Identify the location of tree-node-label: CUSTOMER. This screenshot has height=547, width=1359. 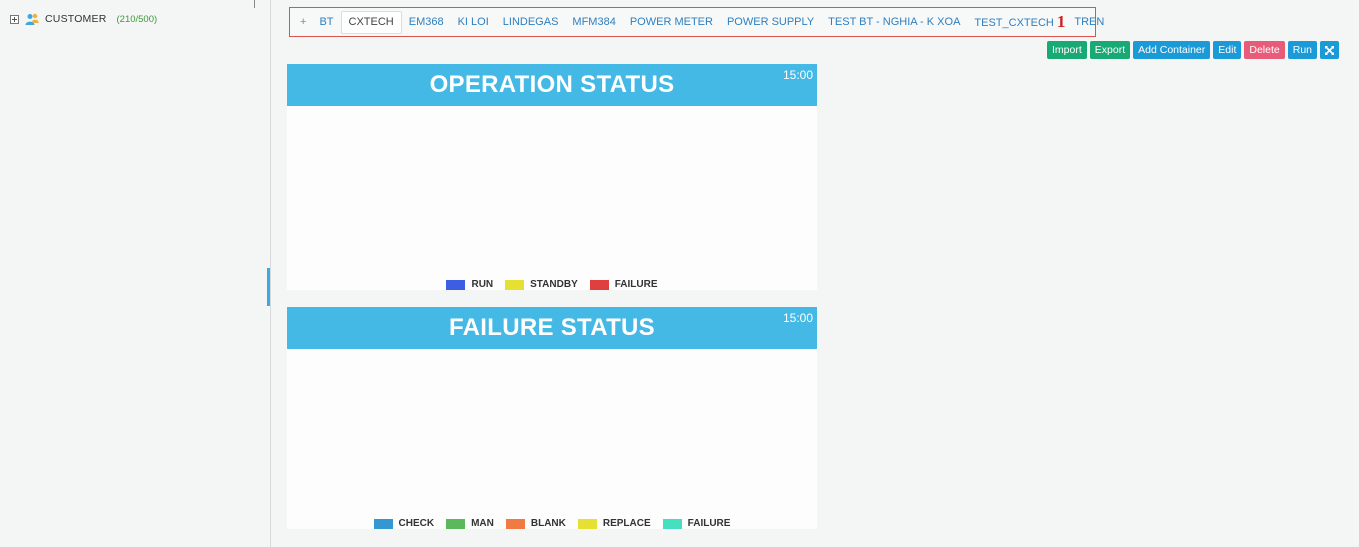
(76, 19).